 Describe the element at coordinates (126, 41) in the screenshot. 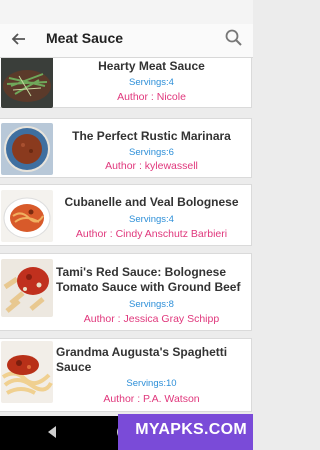

I see `search-bar: Meat Sauce` at that location.